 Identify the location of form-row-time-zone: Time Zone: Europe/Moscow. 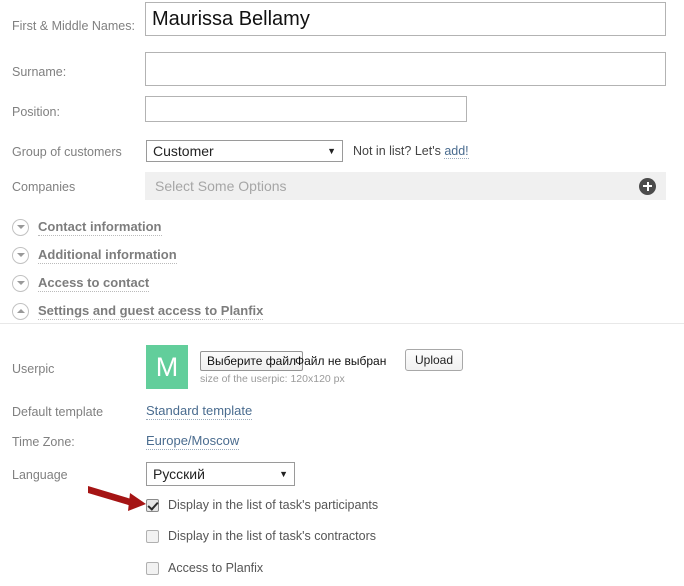
(342, 442).